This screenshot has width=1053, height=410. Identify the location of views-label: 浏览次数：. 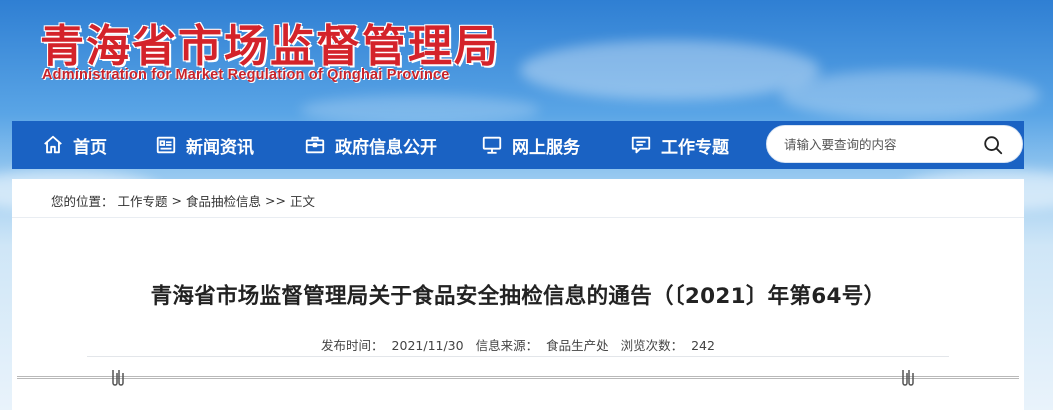
(652, 345).